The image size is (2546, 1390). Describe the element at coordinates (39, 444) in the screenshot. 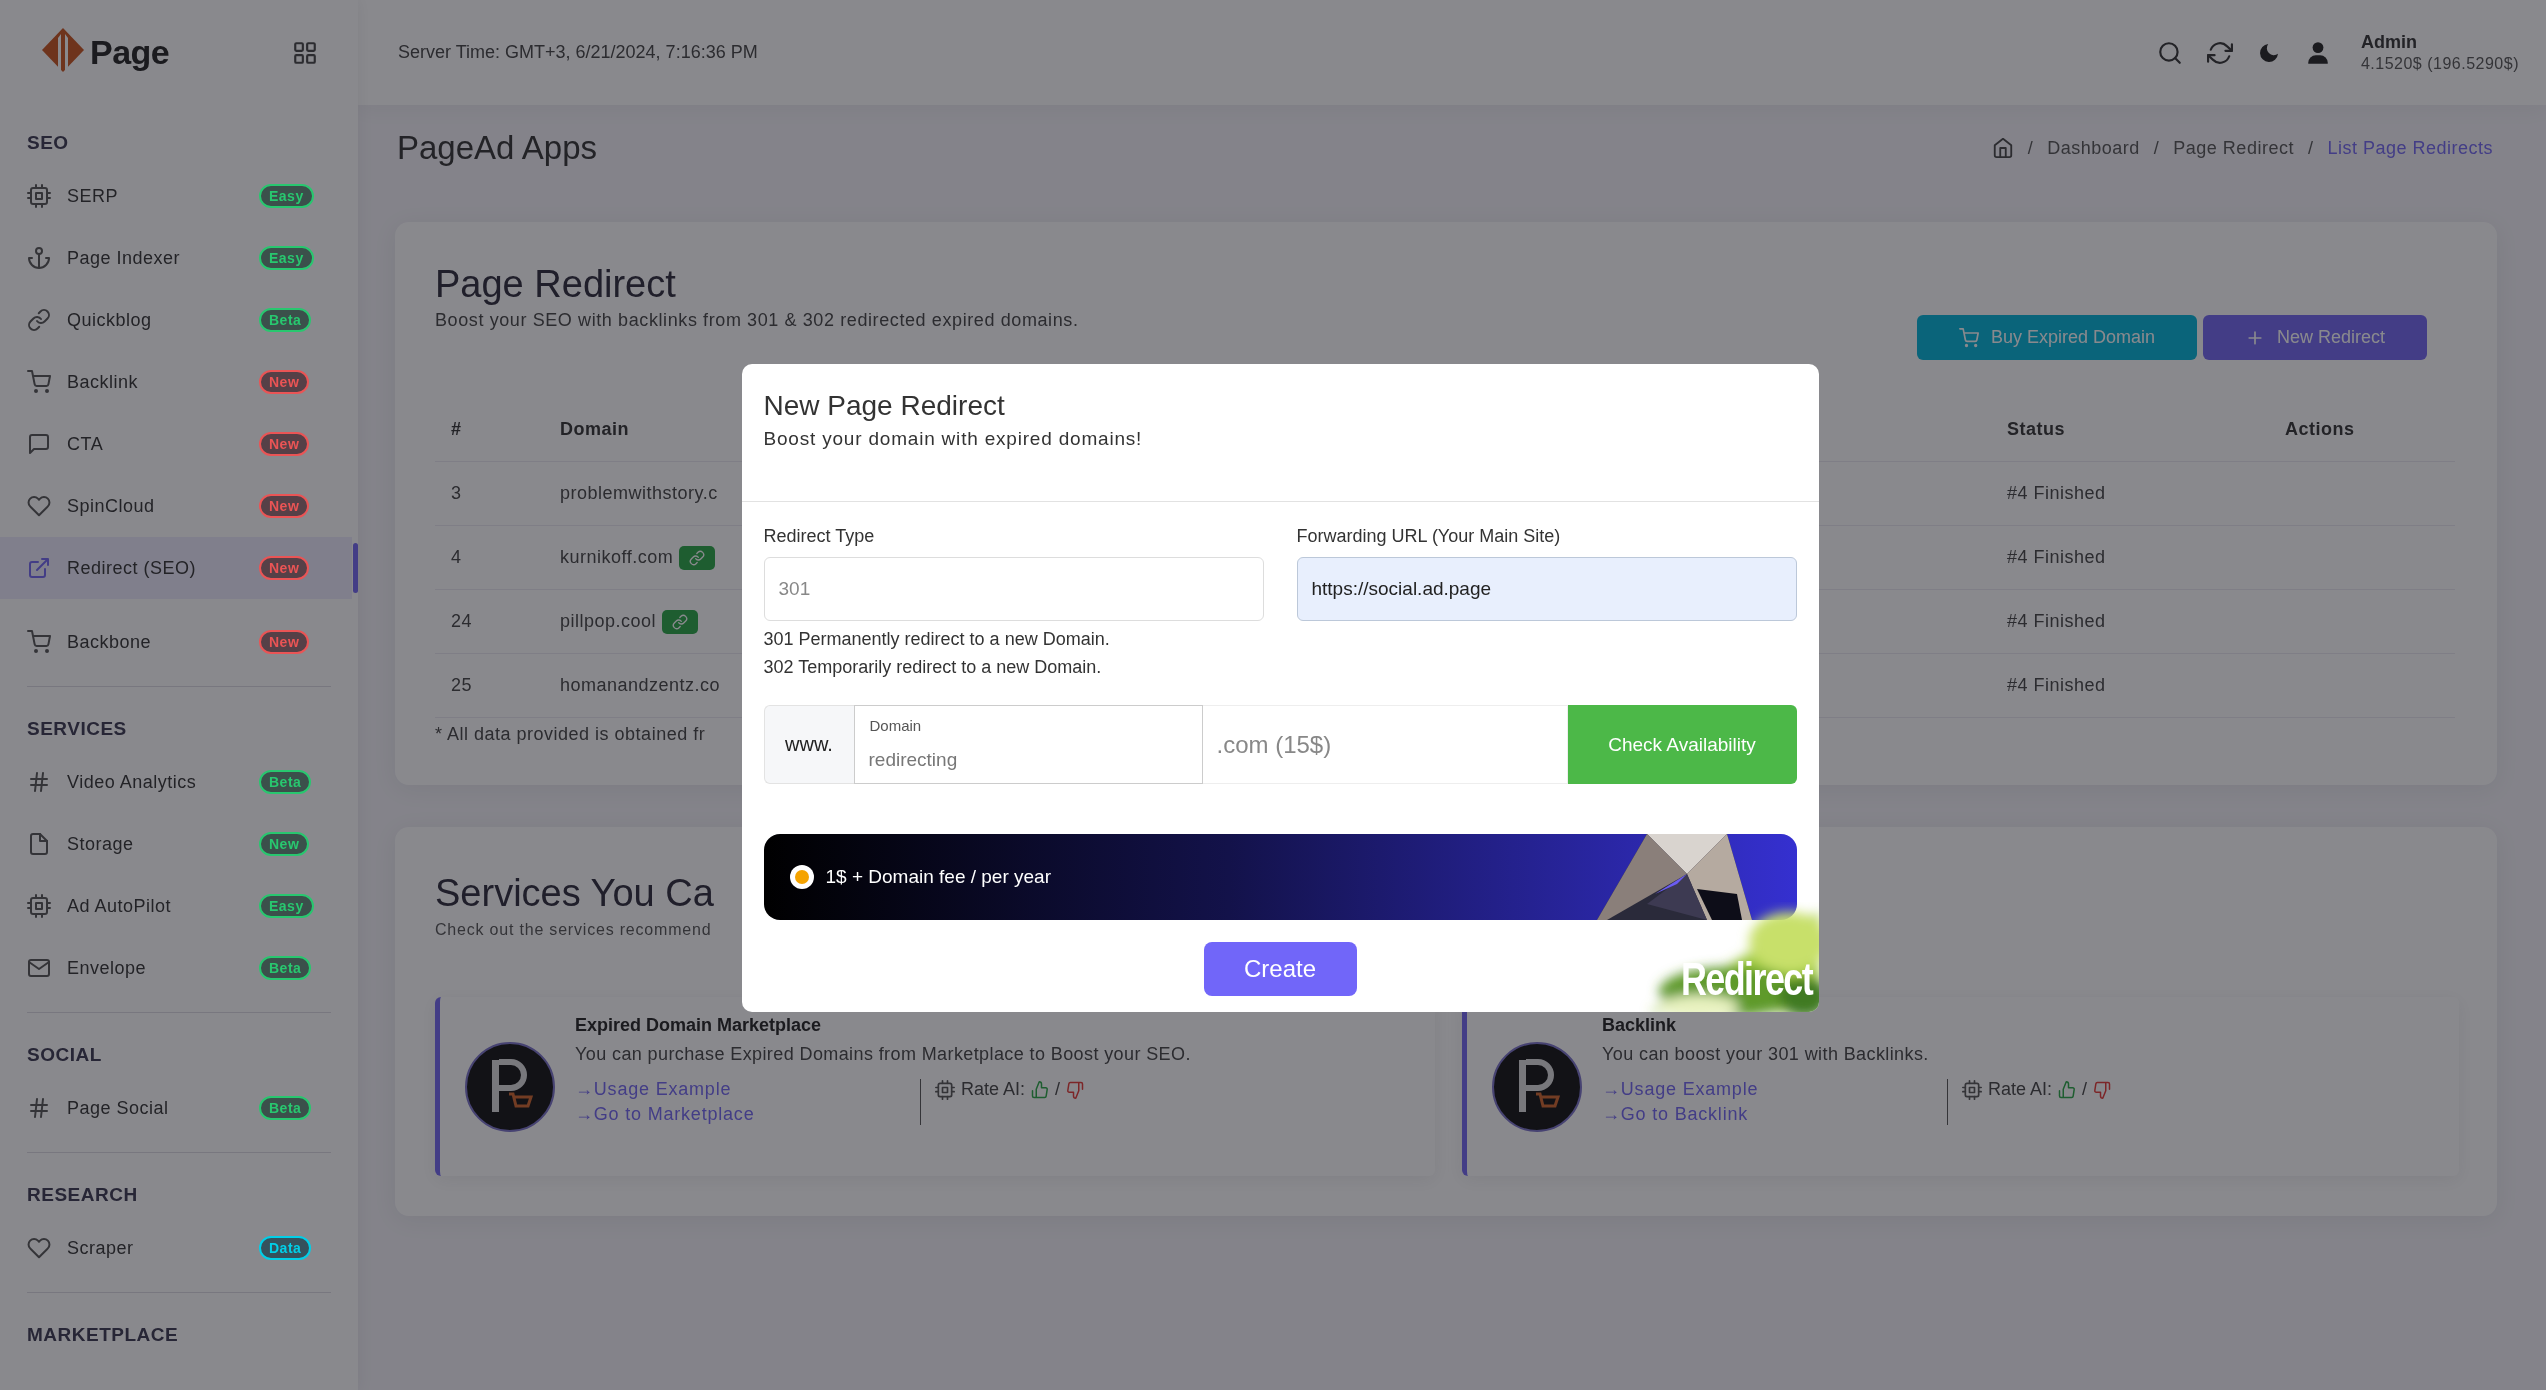

I see `chat-icon` at that location.